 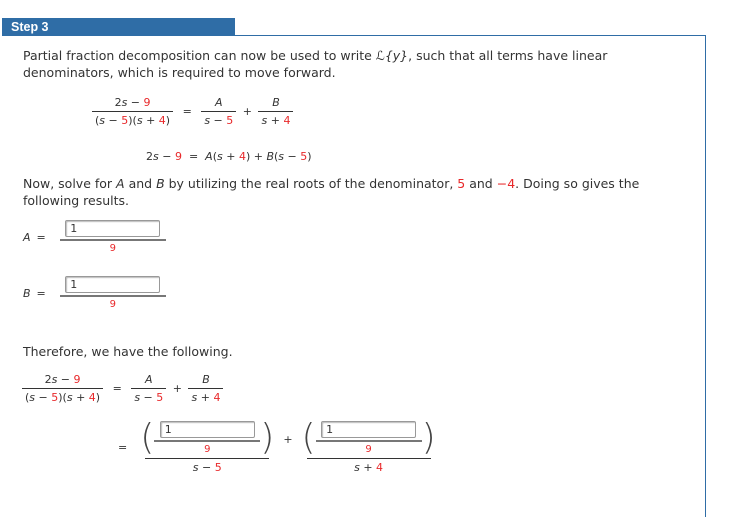 I want to click on a-numerator-input: 1, so click(x=113, y=228).